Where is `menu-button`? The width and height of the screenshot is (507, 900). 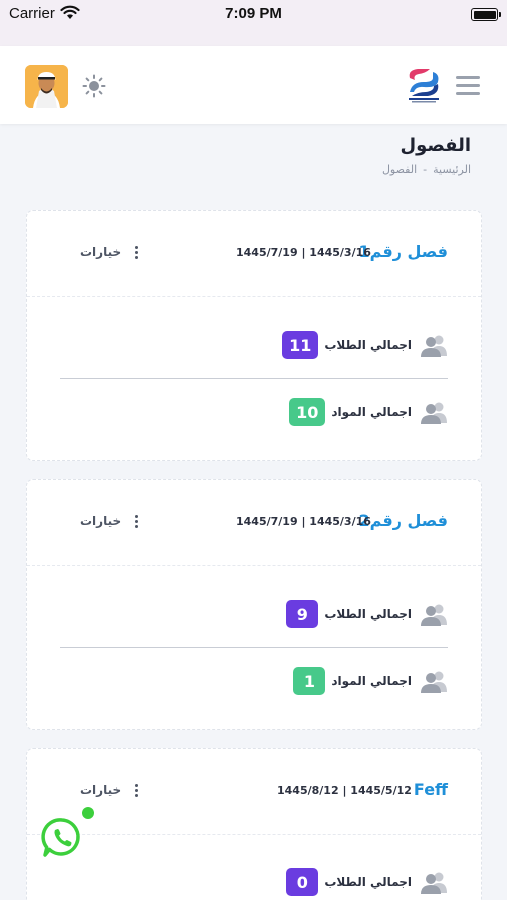 menu-button is located at coordinates (468, 86).